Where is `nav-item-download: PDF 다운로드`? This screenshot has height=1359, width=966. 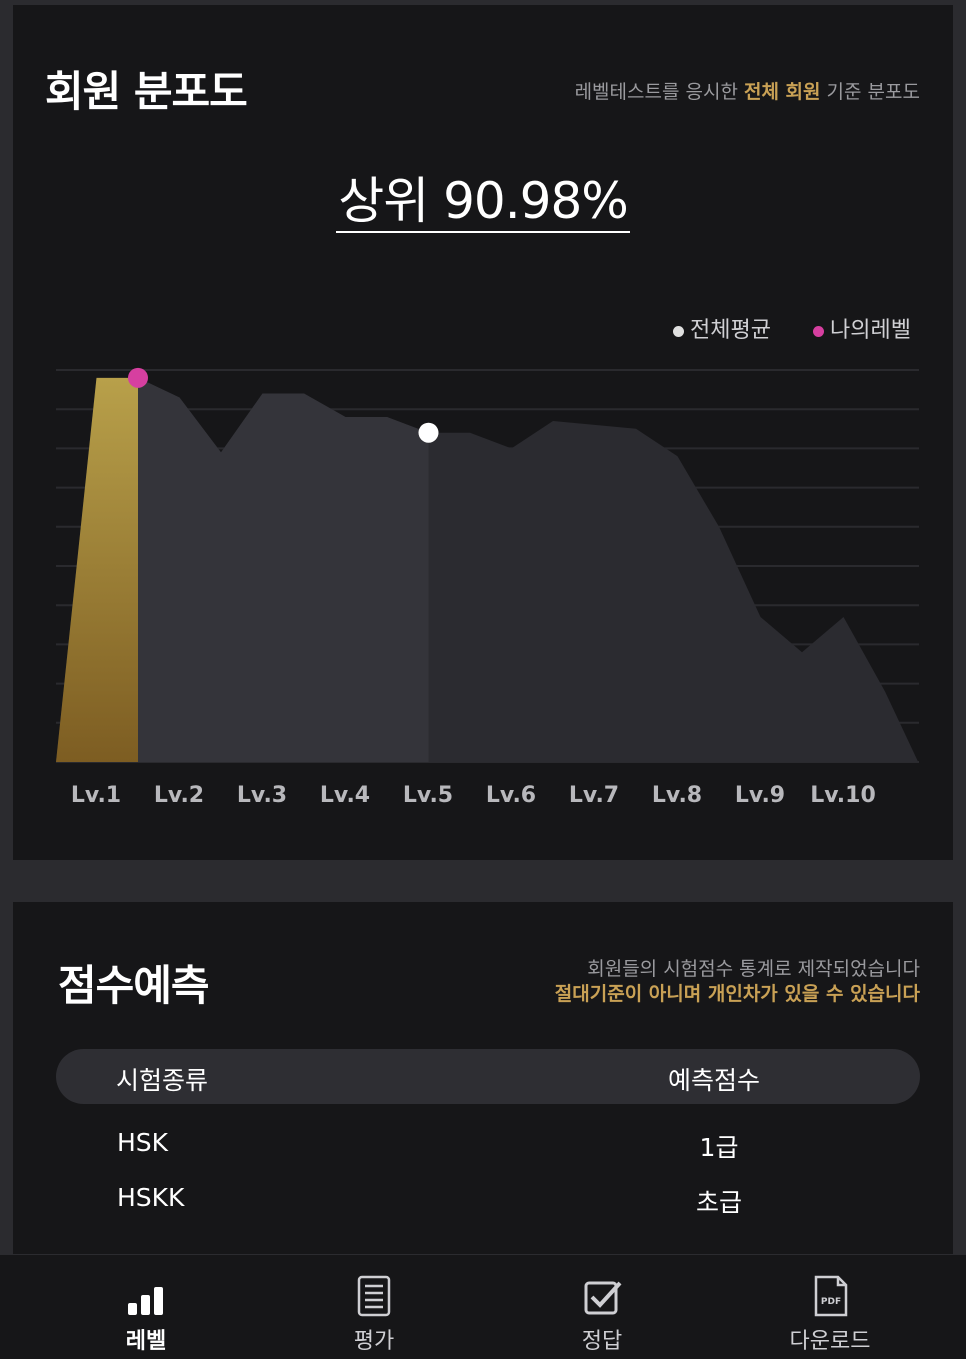 nav-item-download: PDF 다운로드 is located at coordinates (830, 1307).